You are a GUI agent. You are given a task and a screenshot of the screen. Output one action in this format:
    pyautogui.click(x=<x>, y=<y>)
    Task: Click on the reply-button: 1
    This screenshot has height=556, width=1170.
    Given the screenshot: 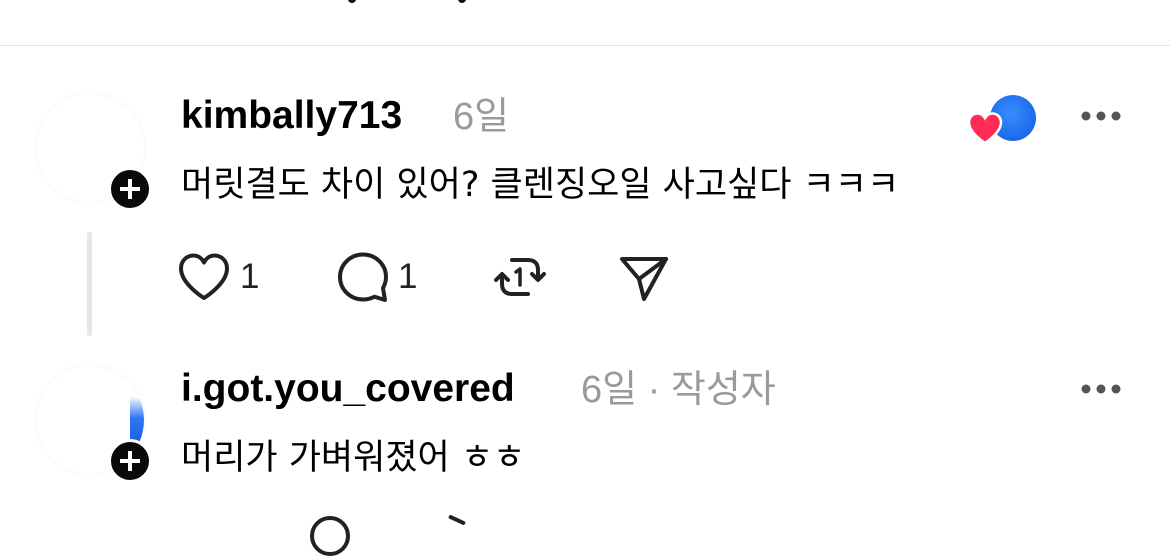 What is the action you would take?
    pyautogui.click(x=376, y=277)
    